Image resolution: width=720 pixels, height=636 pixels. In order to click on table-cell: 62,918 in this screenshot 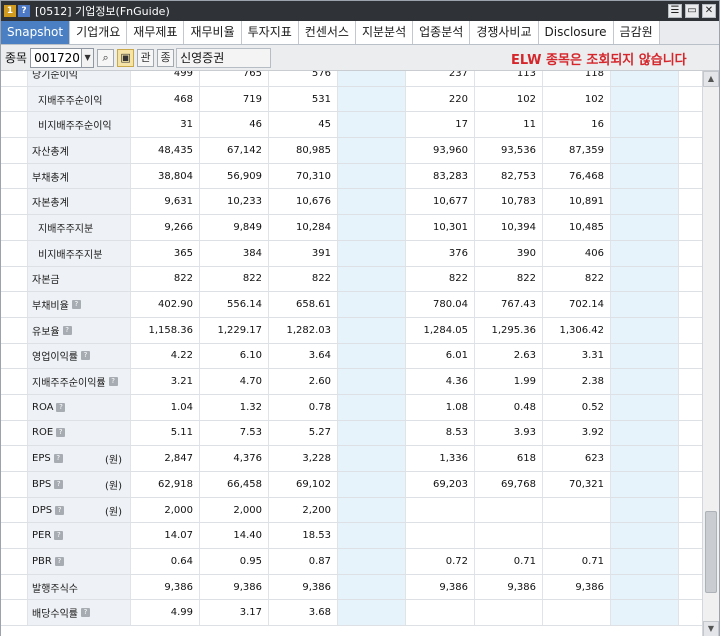, I will do `click(165, 484)`.